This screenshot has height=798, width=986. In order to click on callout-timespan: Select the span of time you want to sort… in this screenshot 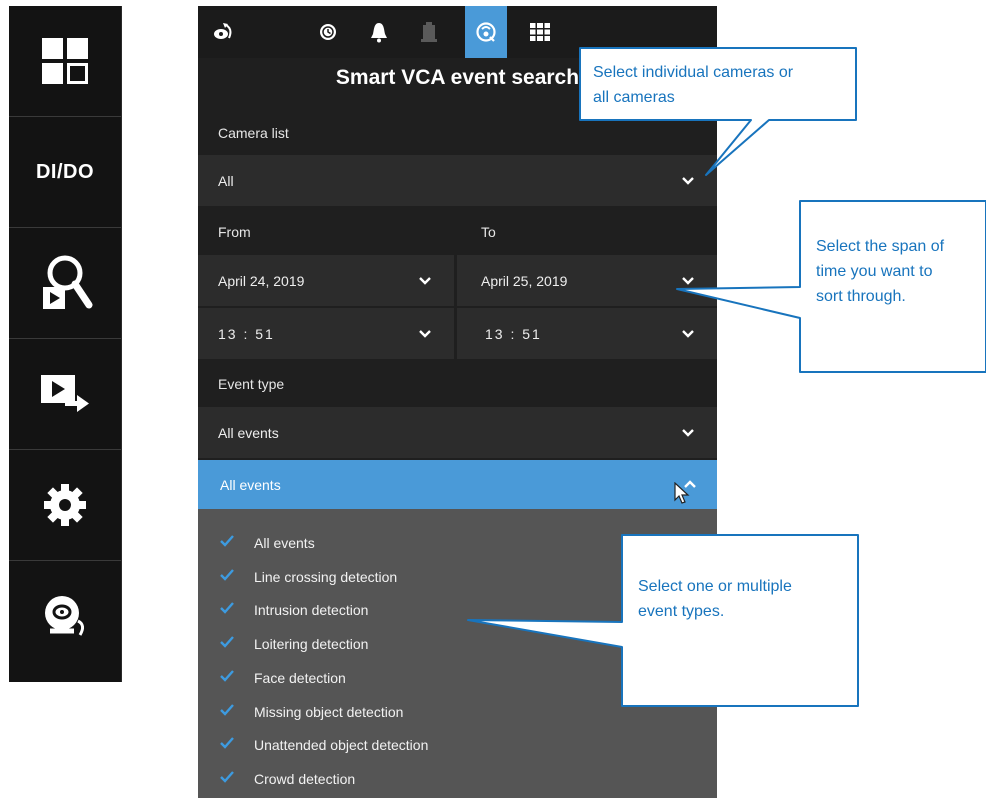, I will do `click(880, 271)`.